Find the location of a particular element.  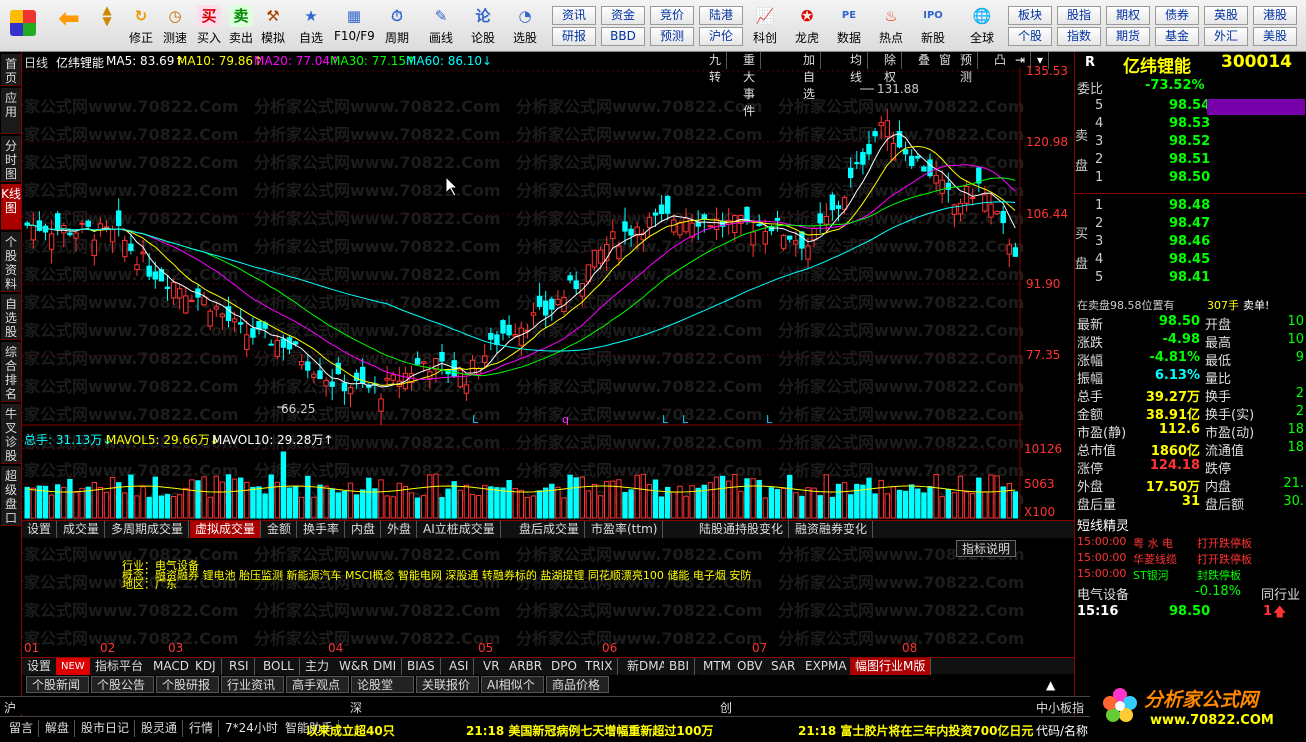

volume-indicator-tab: 金额 is located at coordinates (280, 529).